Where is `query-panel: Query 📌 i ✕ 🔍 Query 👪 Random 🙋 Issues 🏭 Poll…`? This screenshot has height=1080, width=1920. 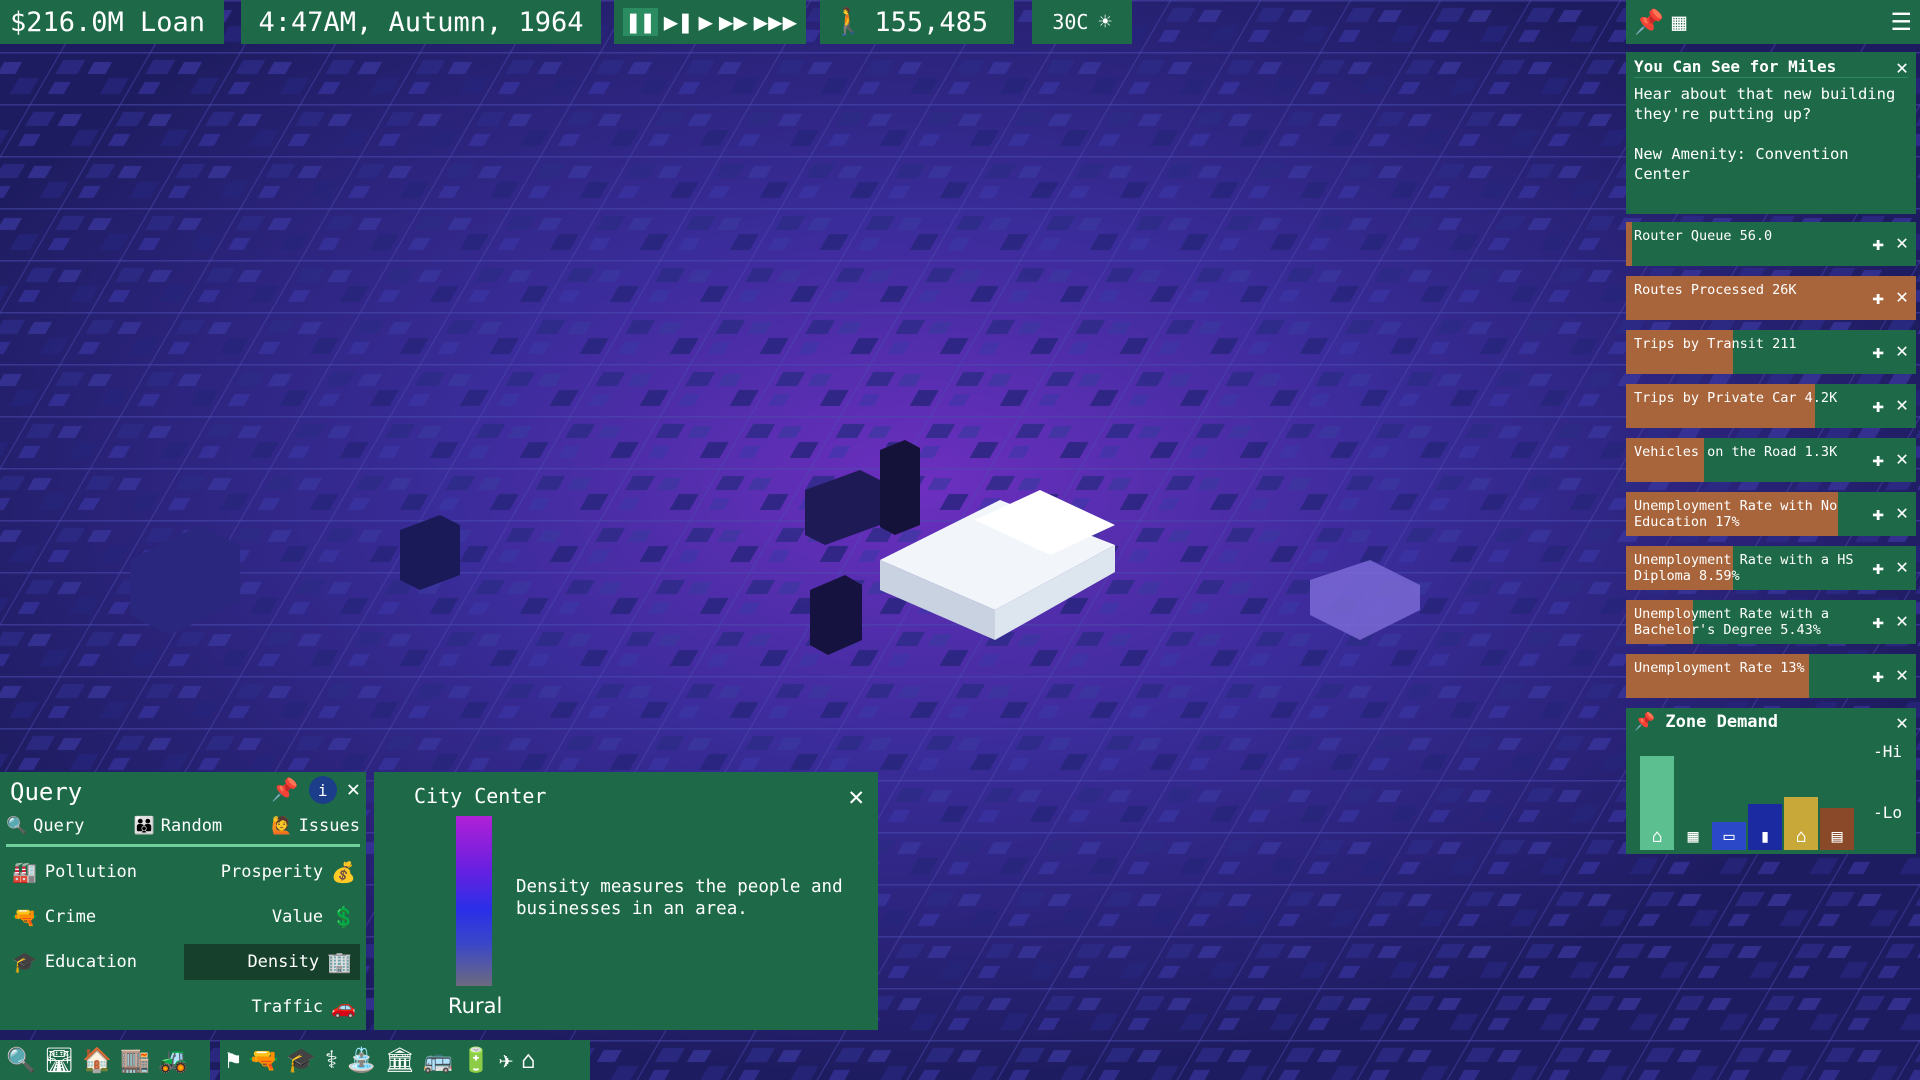 query-panel: Query 📌 i ✕ 🔍 Query 👪 Random 🙋 Issues 🏭 Poll… is located at coordinates (183, 901).